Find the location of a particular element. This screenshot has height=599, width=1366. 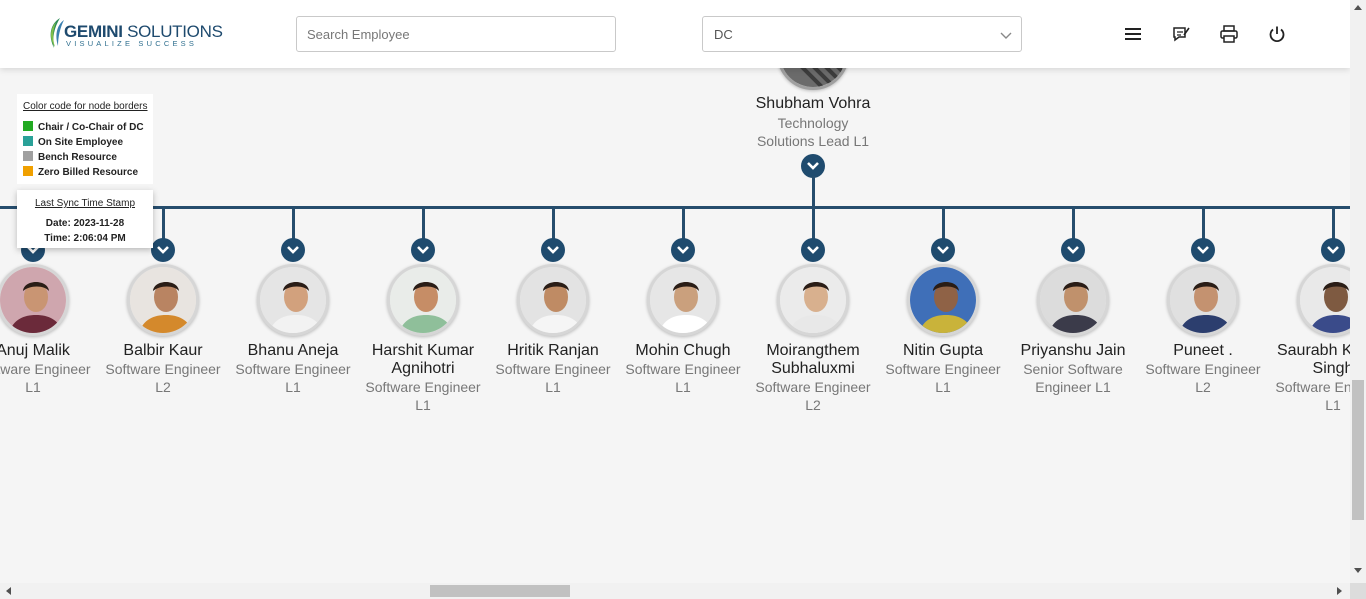

vertical-scrollbar is located at coordinates (1358, 291).